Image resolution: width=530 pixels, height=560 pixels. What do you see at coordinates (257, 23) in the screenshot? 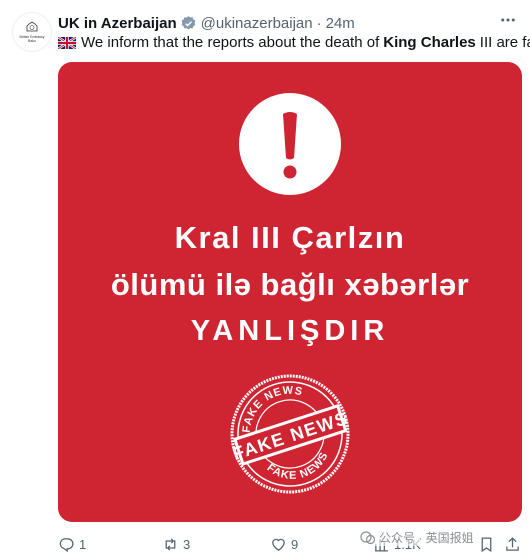
I see `author-handle: @ukinazerbaijan` at bounding box center [257, 23].